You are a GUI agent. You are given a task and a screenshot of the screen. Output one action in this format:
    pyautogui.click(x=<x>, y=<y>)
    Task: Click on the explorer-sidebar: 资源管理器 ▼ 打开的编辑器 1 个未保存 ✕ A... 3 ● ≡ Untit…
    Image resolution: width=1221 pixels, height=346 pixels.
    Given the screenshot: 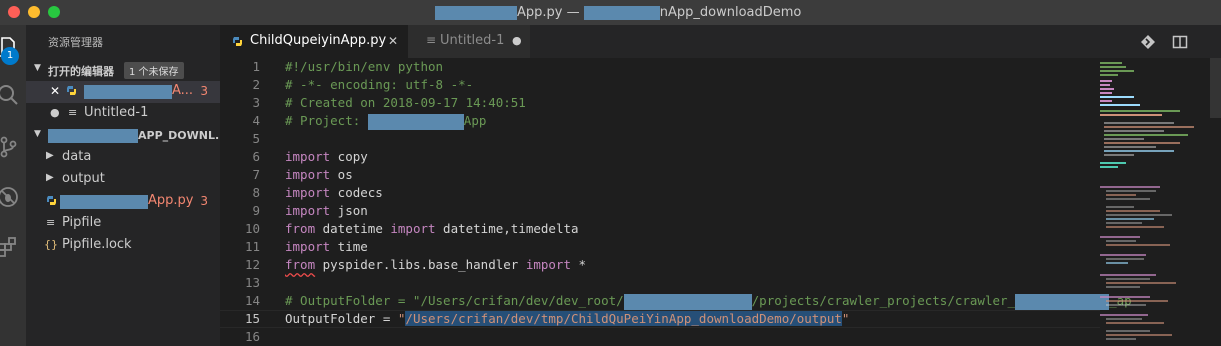 What is the action you would take?
    pyautogui.click(x=123, y=185)
    